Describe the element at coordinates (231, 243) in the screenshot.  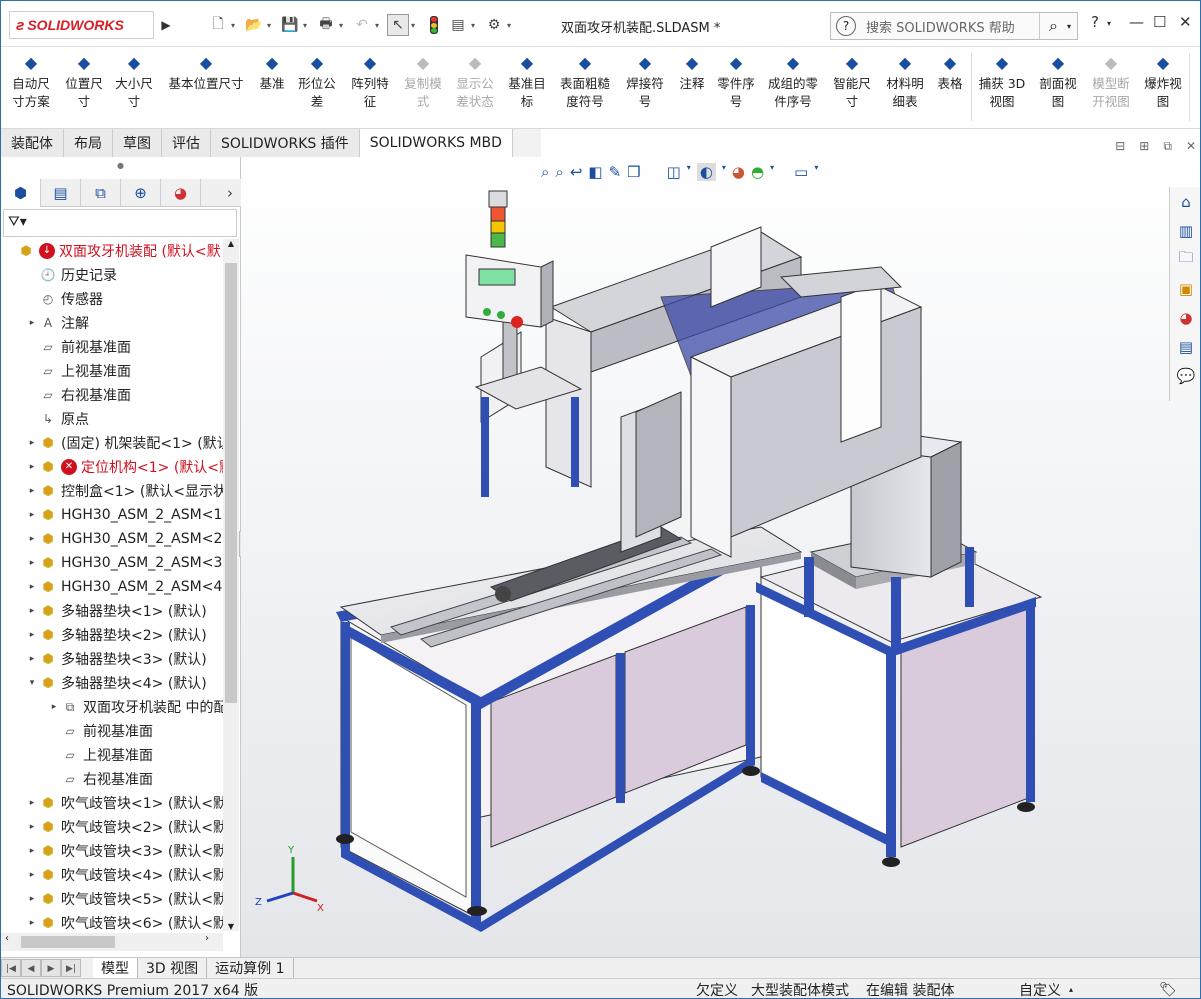
I see `scroll-up-icon: ▲` at that location.